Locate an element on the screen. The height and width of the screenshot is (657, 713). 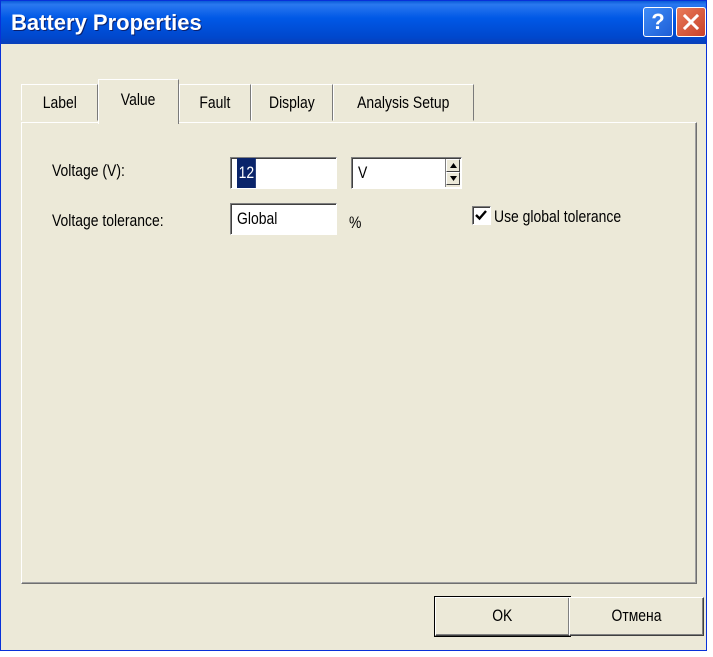
tab-label: Label is located at coordinates (59, 102).